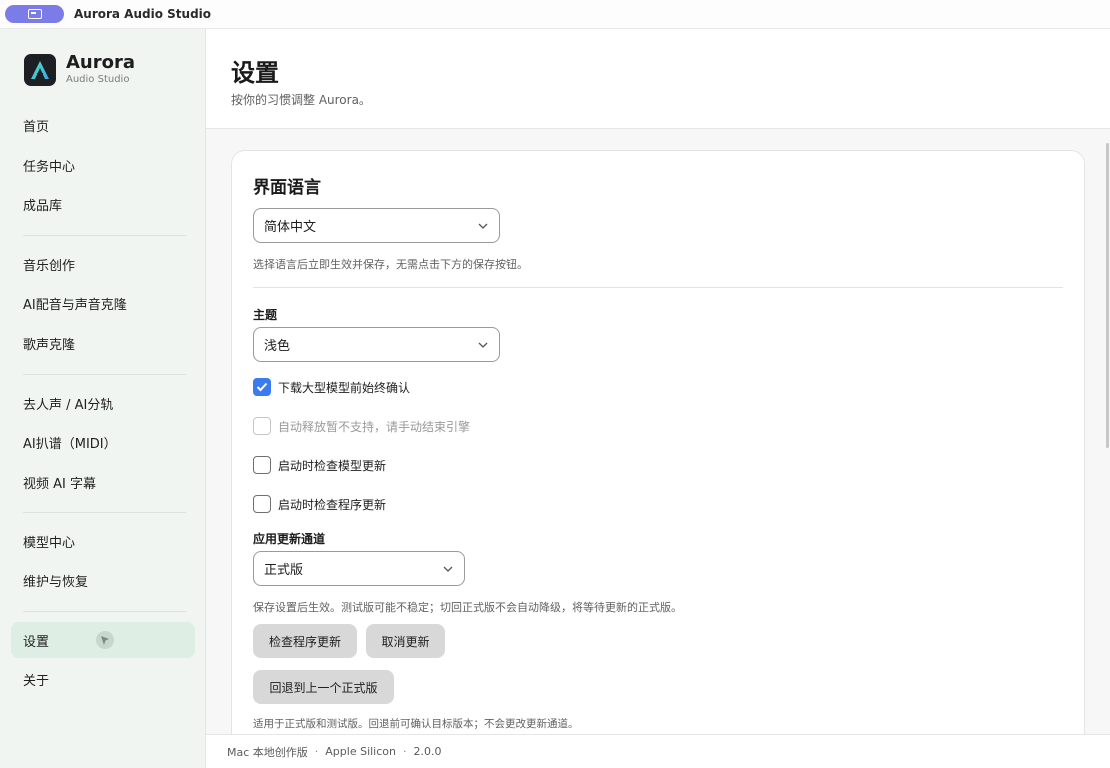  What do you see at coordinates (265, 315) in the screenshot?
I see `theme-label: 主题` at bounding box center [265, 315].